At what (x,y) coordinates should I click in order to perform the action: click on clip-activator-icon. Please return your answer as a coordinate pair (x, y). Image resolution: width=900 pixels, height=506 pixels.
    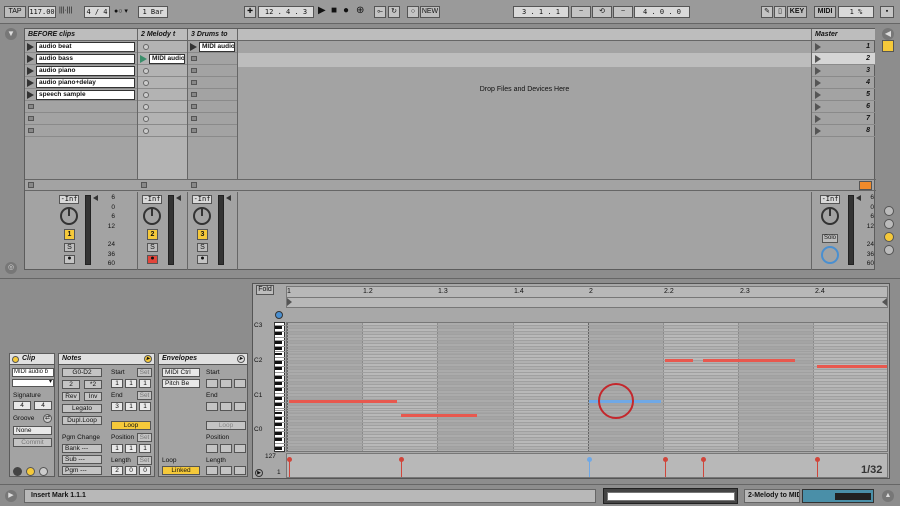
    Looking at the image, I should click on (15, 359).